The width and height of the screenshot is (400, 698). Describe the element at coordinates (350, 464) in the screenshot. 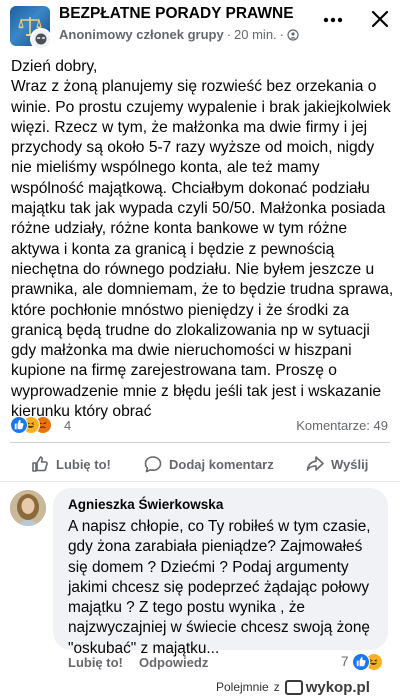

I see `share-label: Wyślij` at that location.